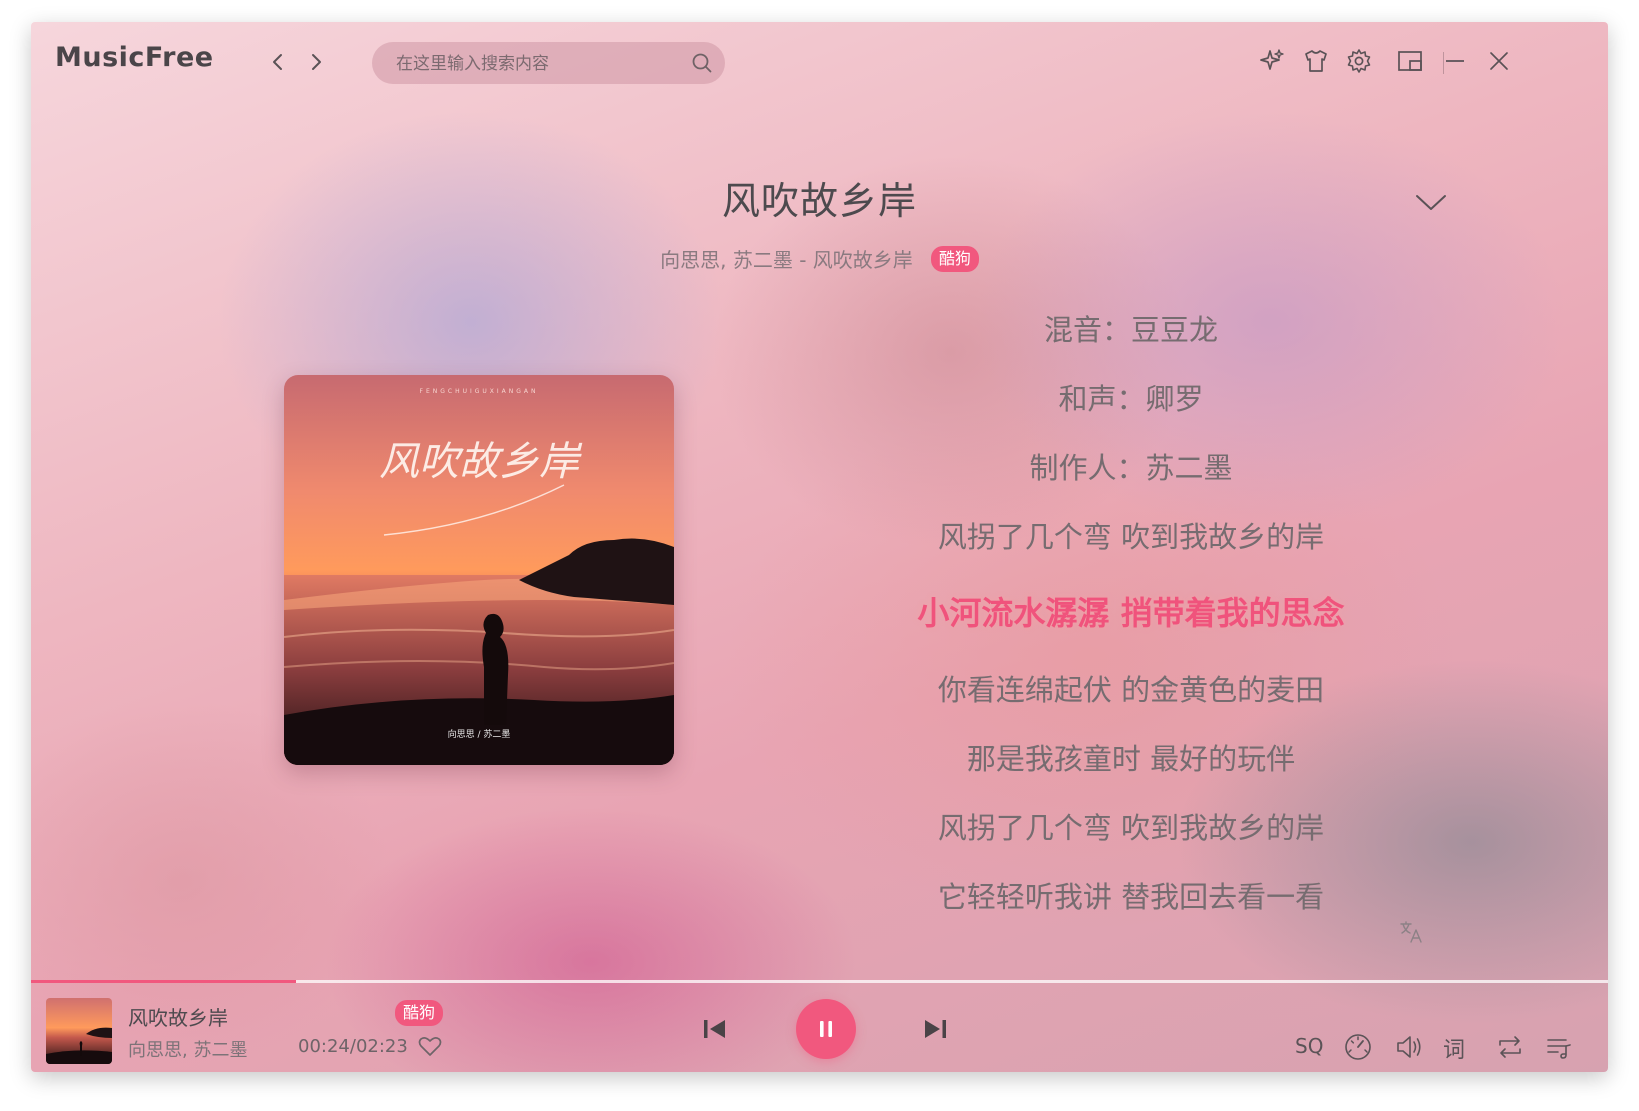 This screenshot has width=1639, height=1111. What do you see at coordinates (1131, 466) in the screenshot?
I see `lyric-line: 制作人：苏二墨` at bounding box center [1131, 466].